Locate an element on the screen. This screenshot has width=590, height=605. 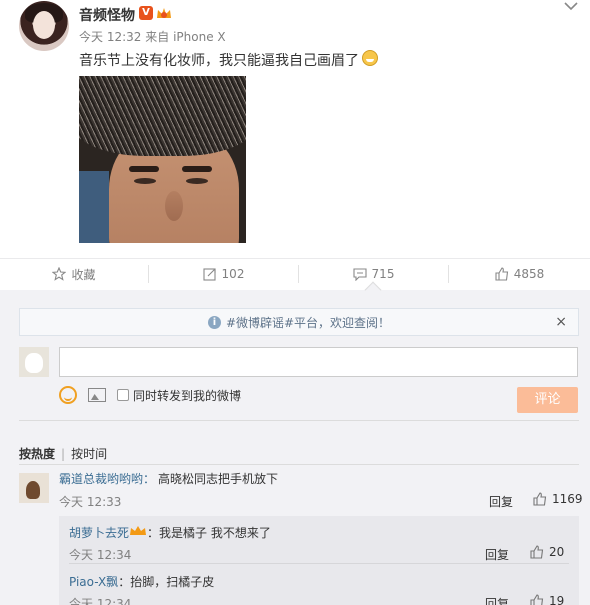
comment-like-button: 1169 is located at coordinates (558, 499).